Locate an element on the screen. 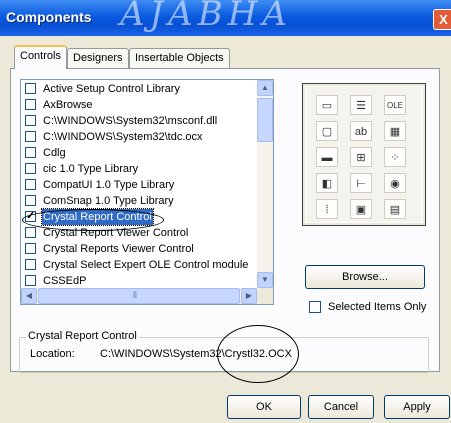  control-icon-2: ☰ is located at coordinates (361, 105).